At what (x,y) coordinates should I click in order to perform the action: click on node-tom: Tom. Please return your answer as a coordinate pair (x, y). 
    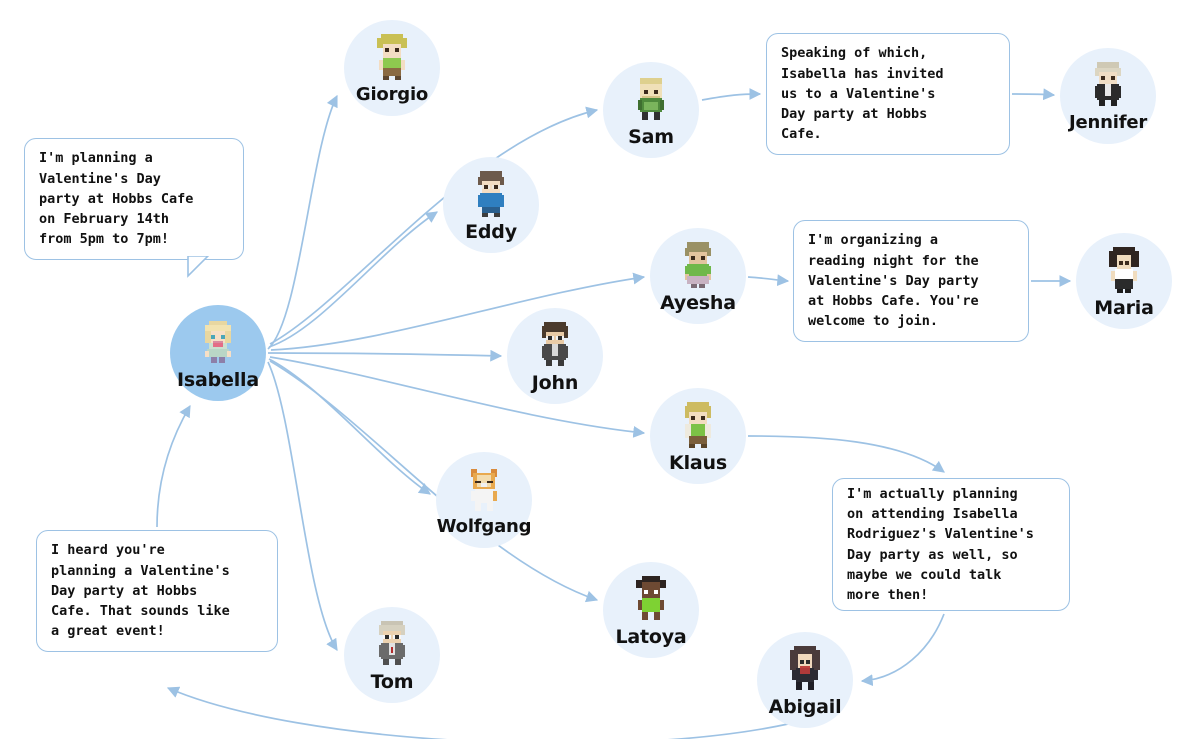
    Looking at the image, I should click on (392, 655).